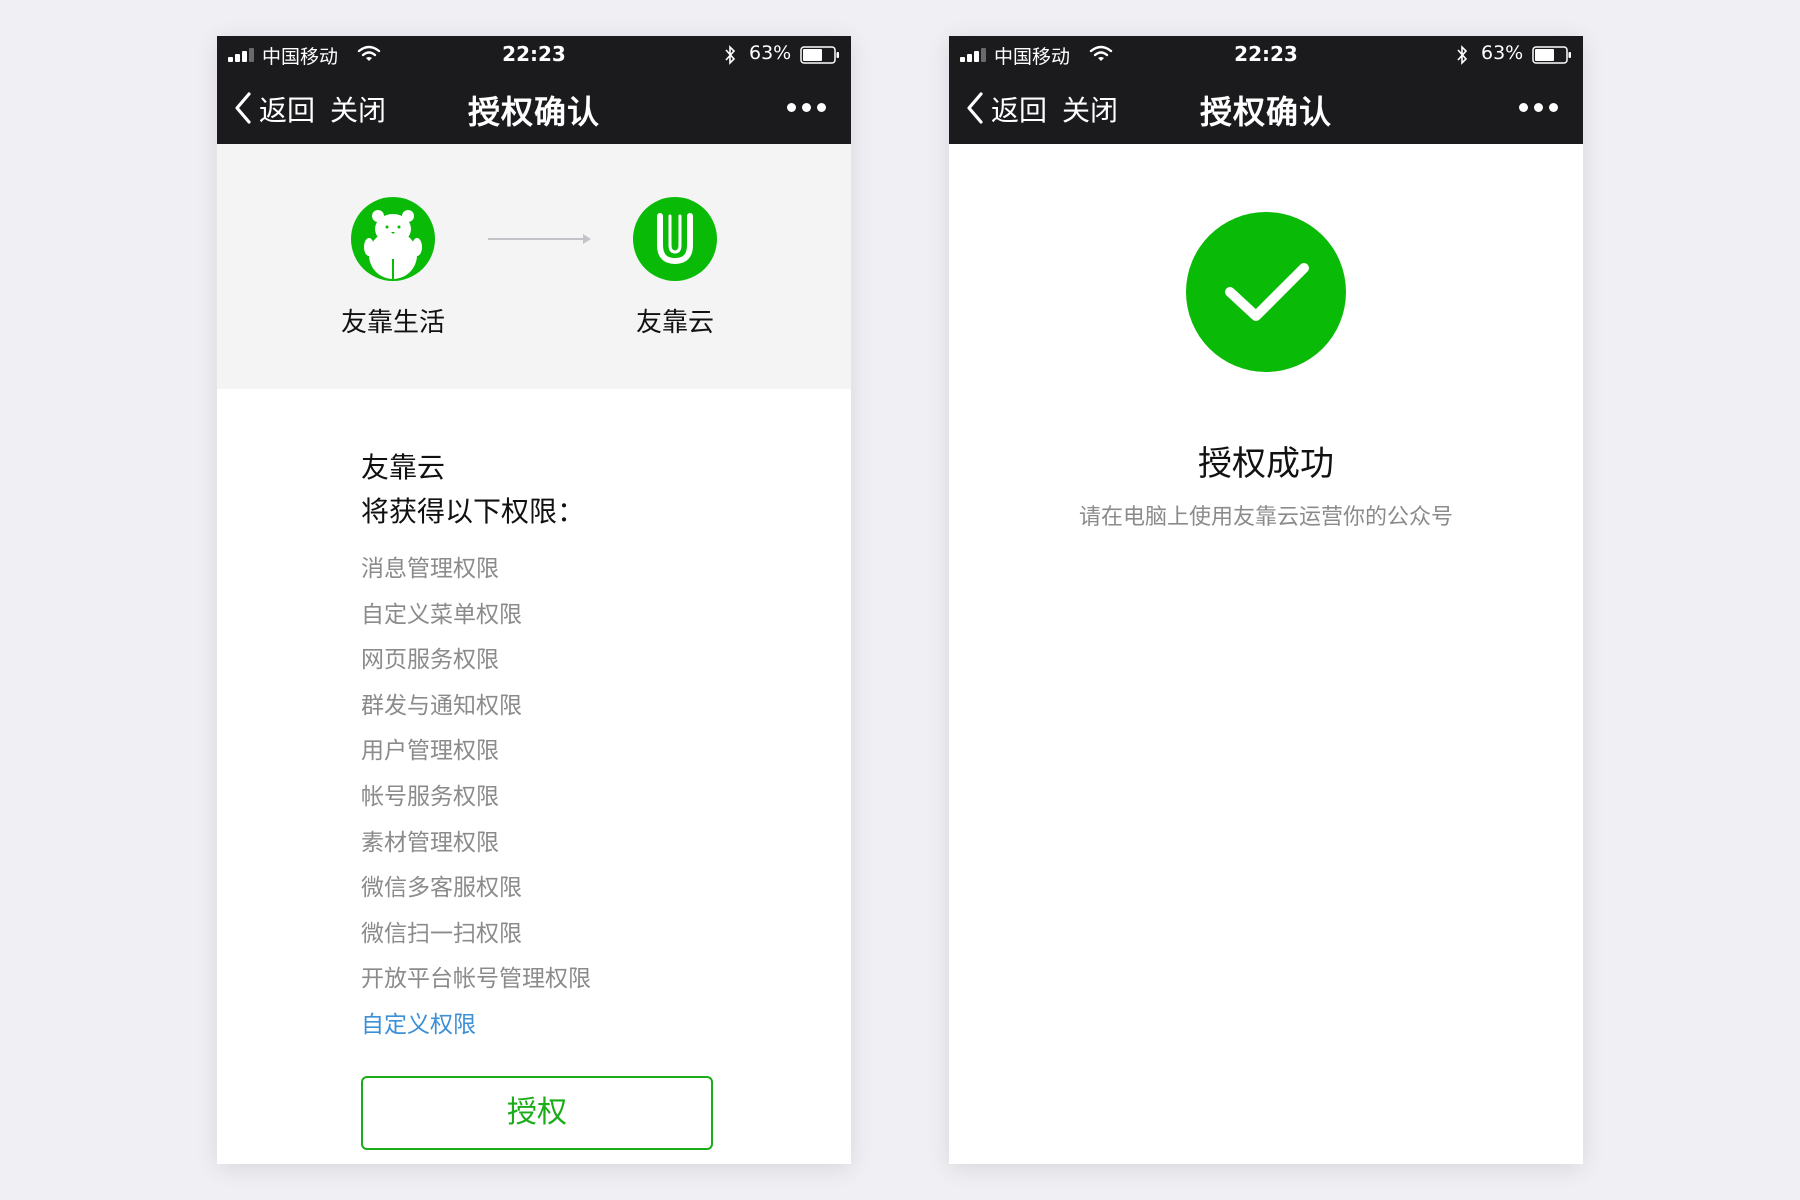 The height and width of the screenshot is (1200, 1800). I want to click on bear-icon, so click(393, 239).